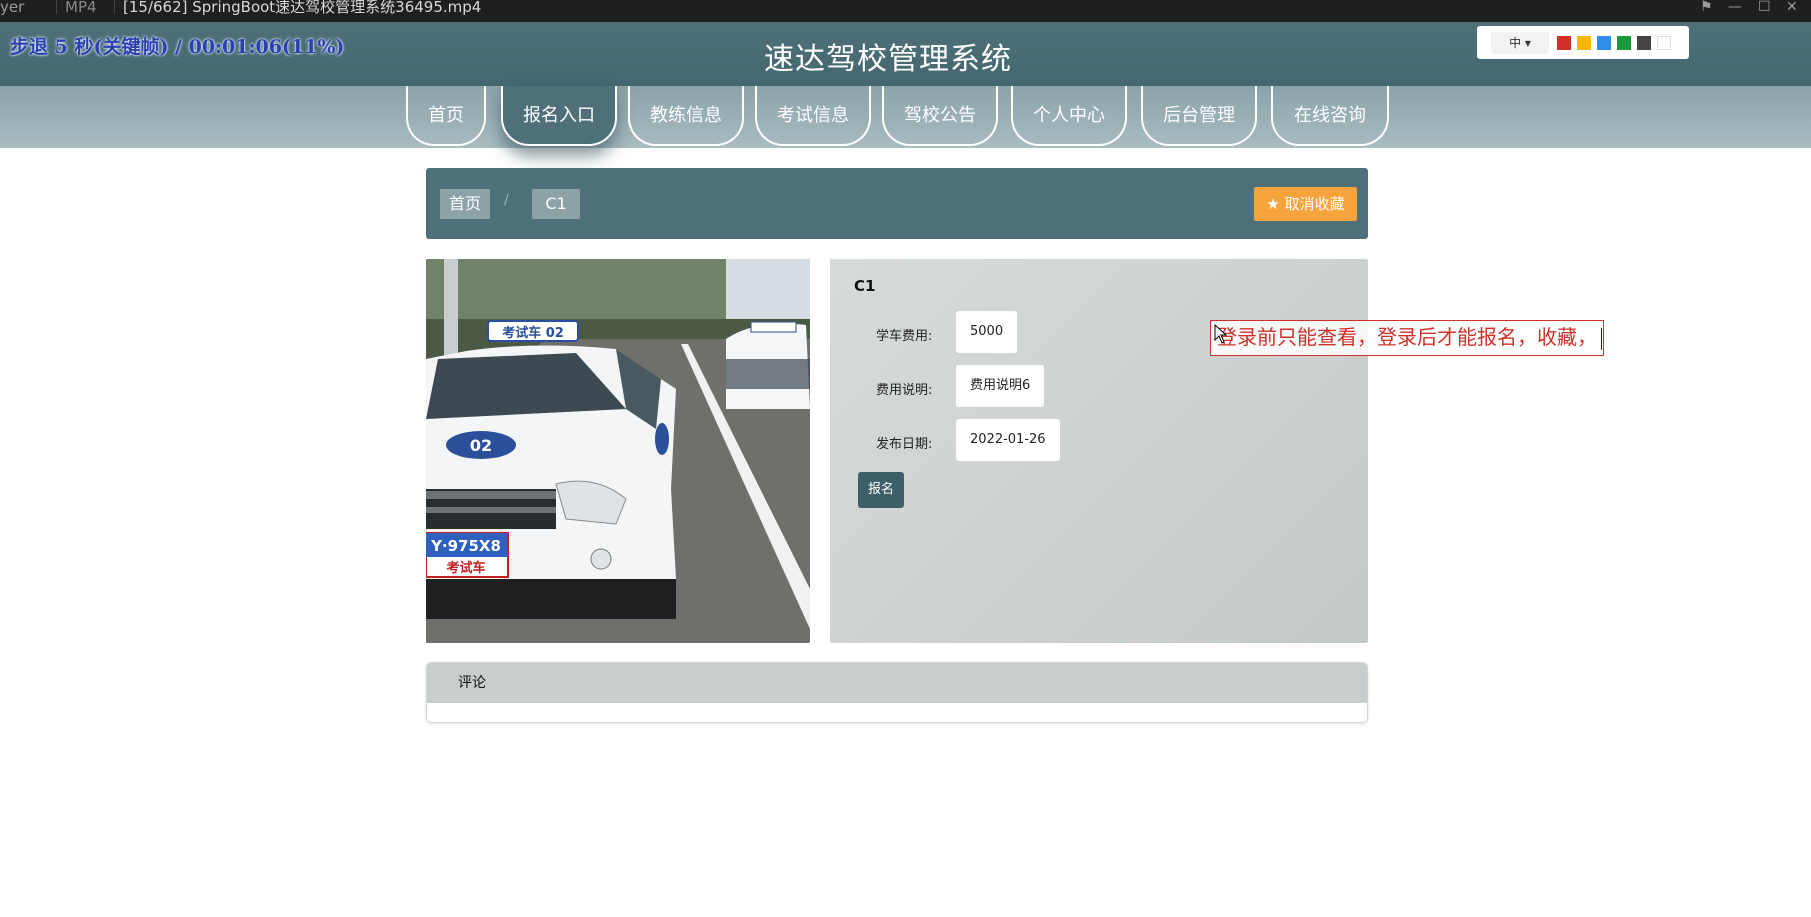  I want to click on mouse-pointer-icon, so click(1221, 334).